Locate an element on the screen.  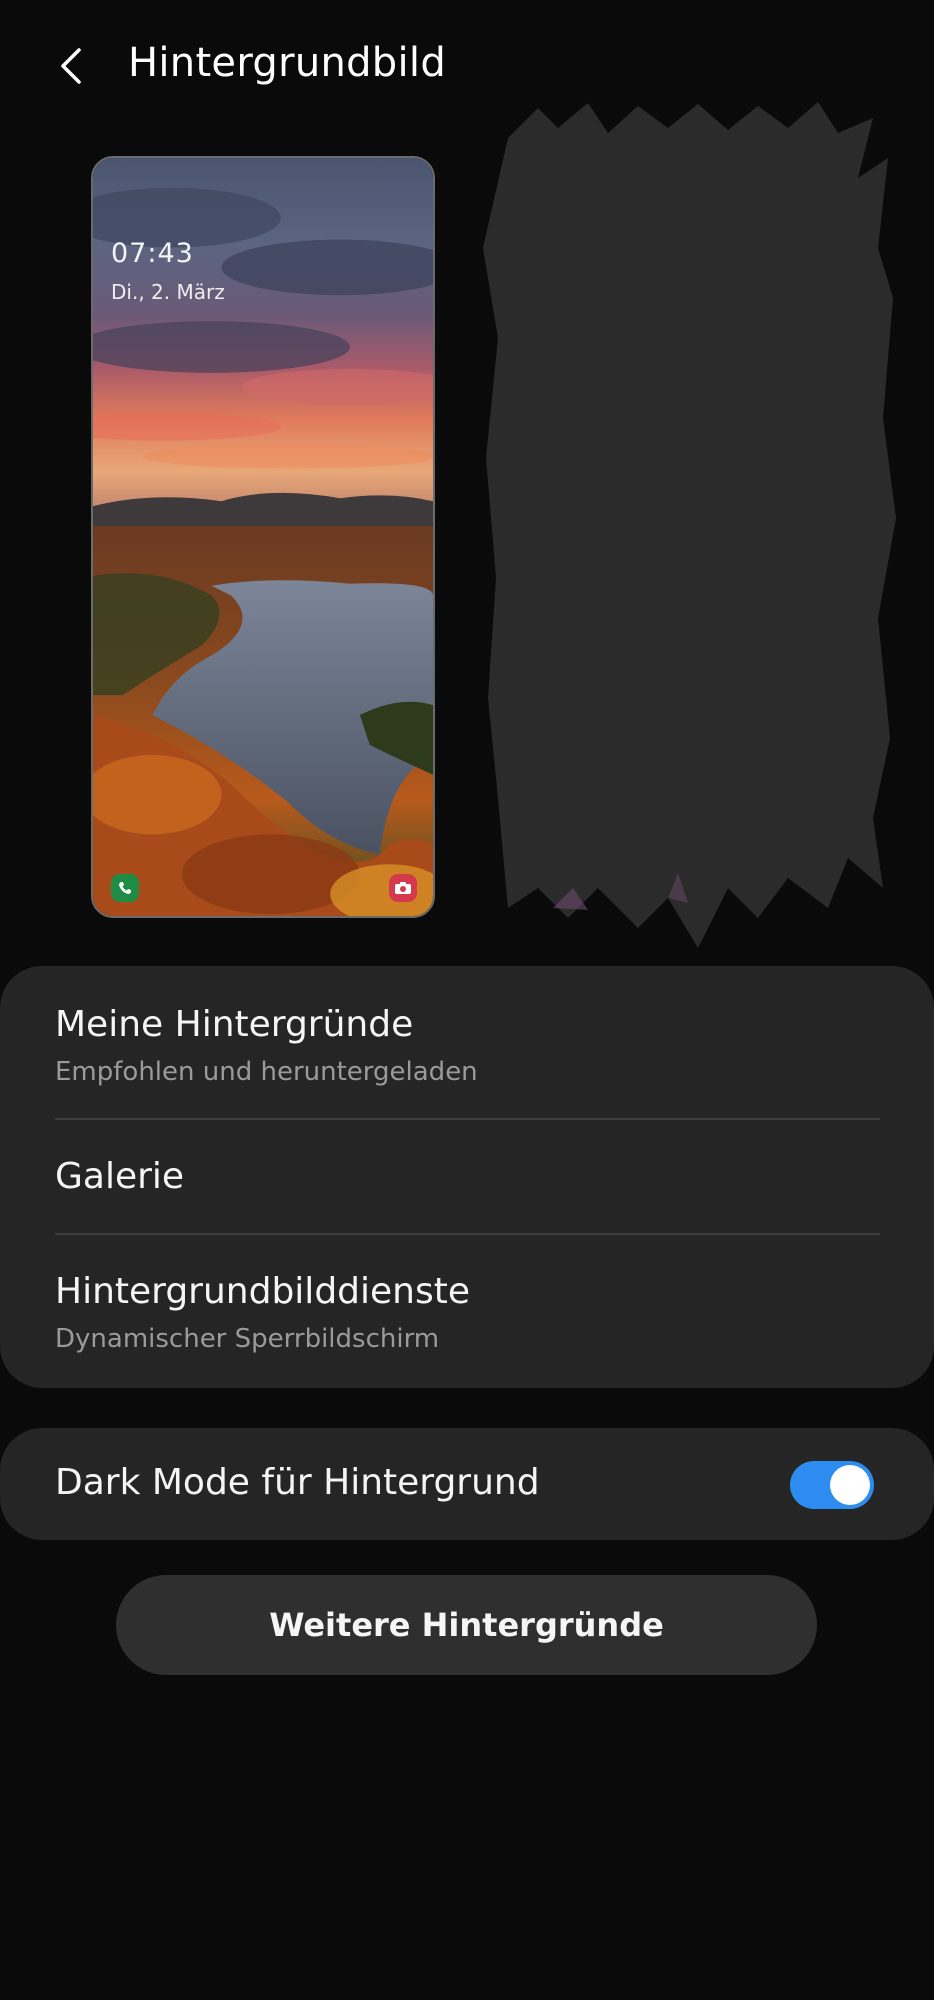
toggle-knob is located at coordinates (850, 1485).